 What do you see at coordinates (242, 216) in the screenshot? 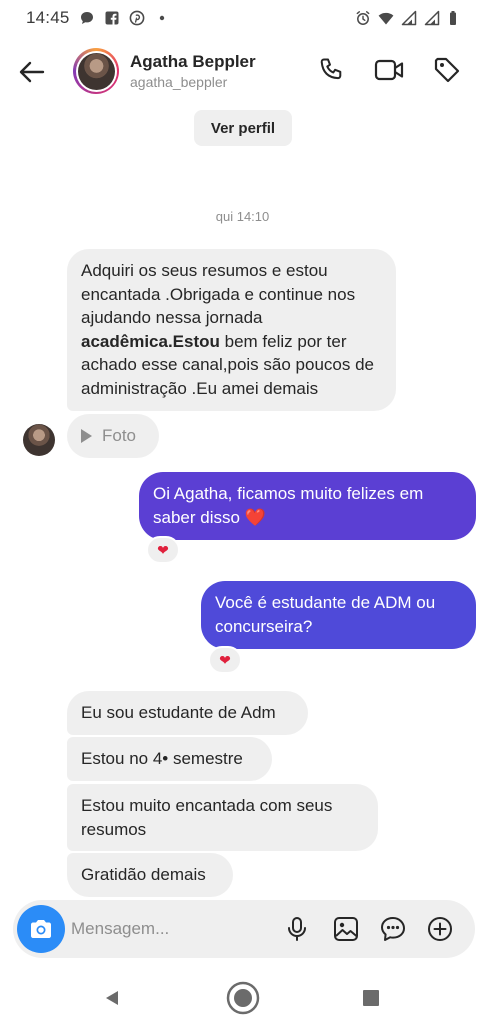
I see `message-timestamp: qui 14:10` at bounding box center [242, 216].